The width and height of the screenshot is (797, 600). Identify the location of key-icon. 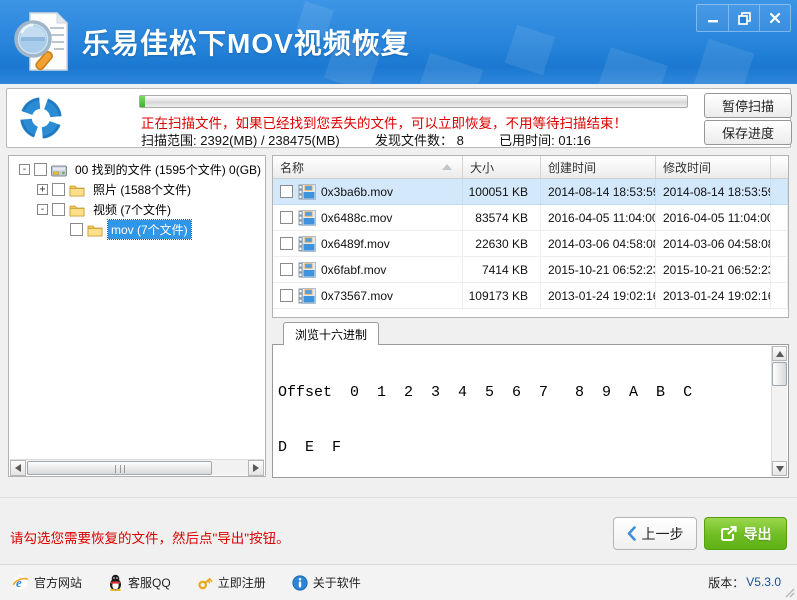
(205, 583).